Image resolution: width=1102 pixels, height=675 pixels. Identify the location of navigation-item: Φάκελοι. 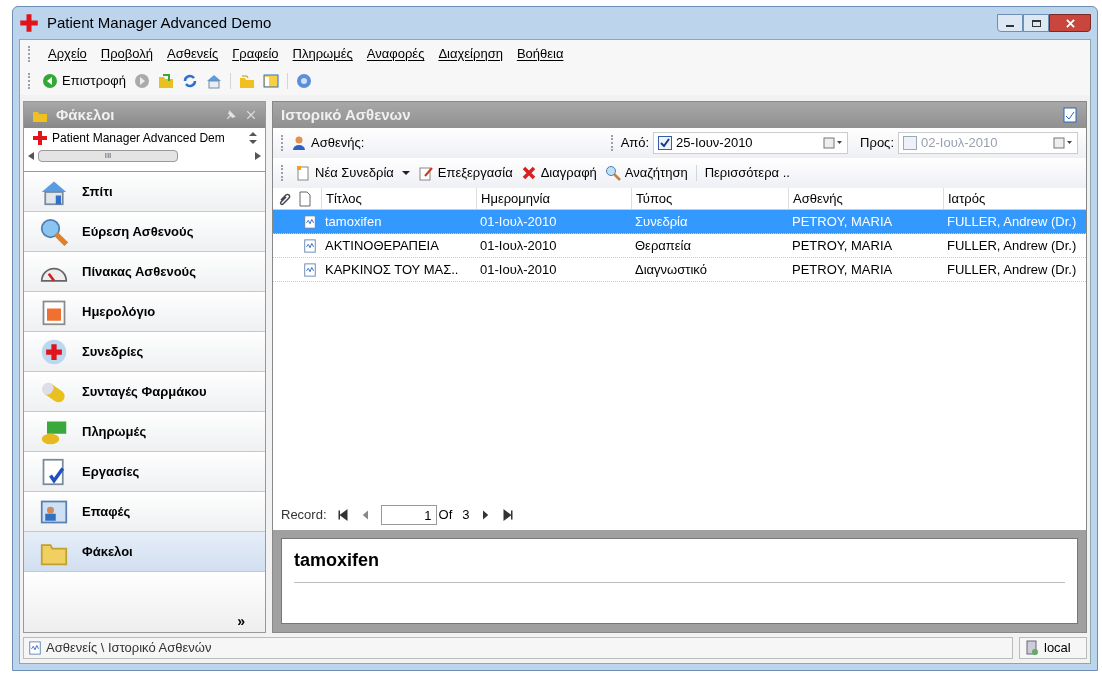
(144, 552).